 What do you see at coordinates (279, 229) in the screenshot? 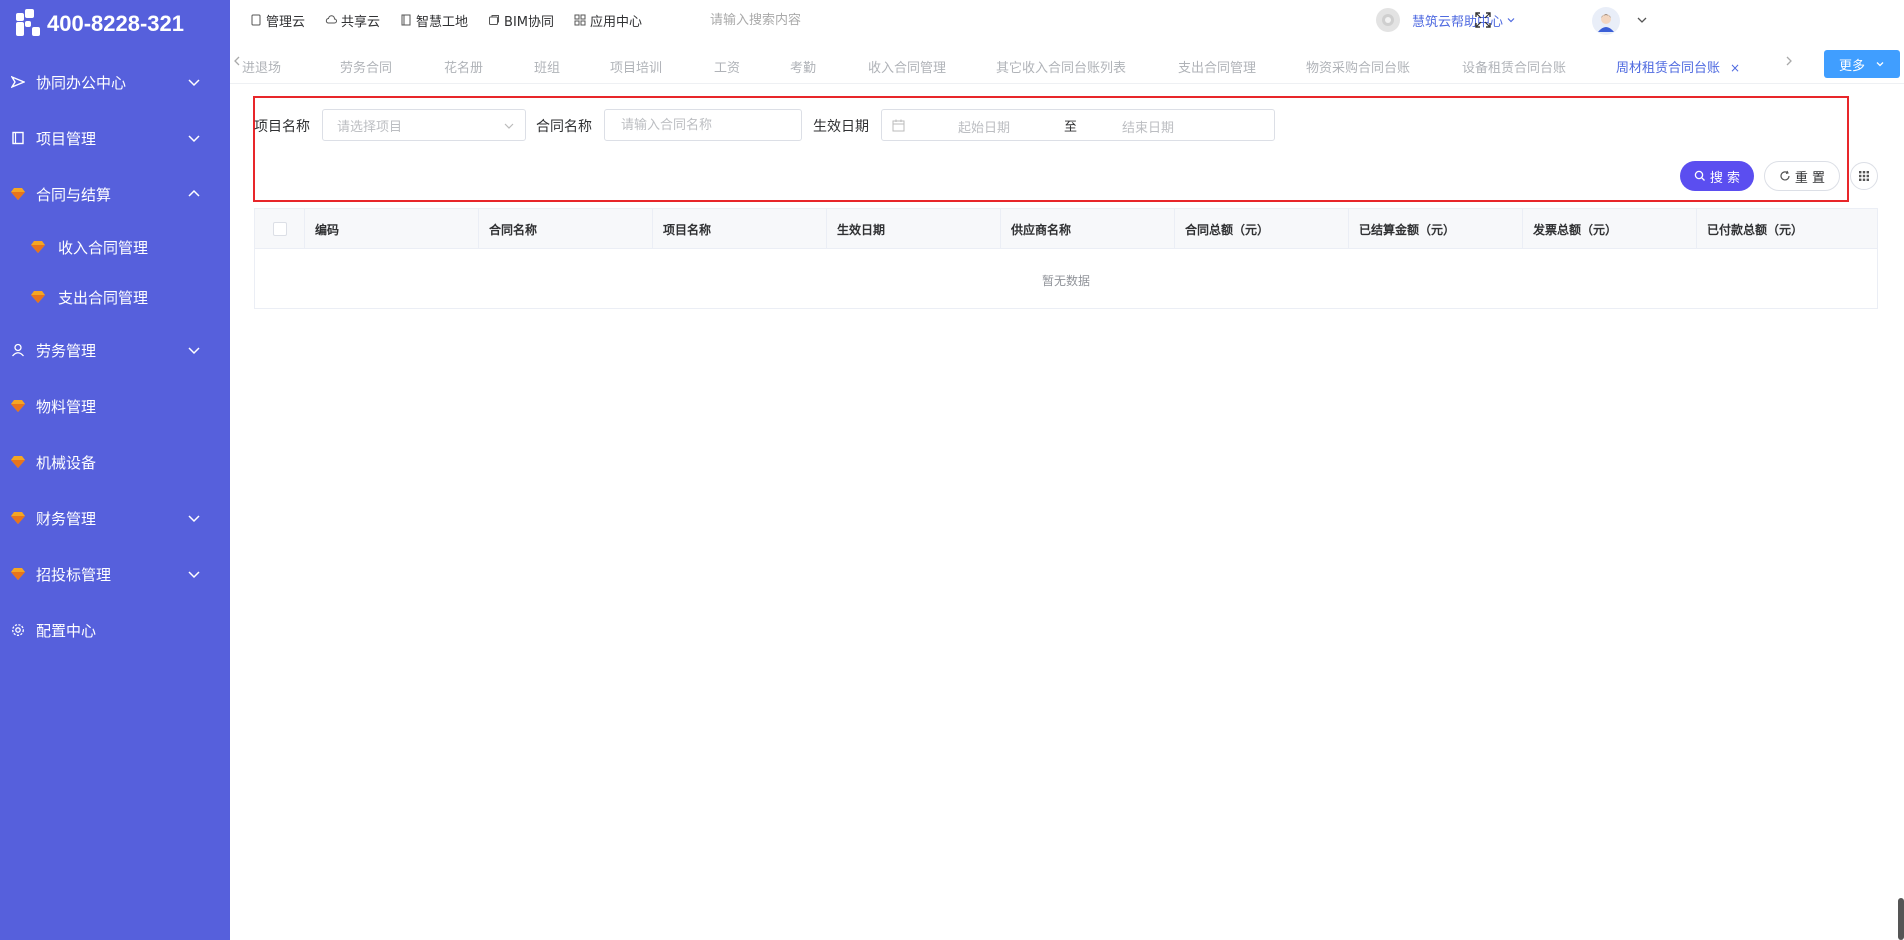
I see `select-all-checkbox` at bounding box center [279, 229].